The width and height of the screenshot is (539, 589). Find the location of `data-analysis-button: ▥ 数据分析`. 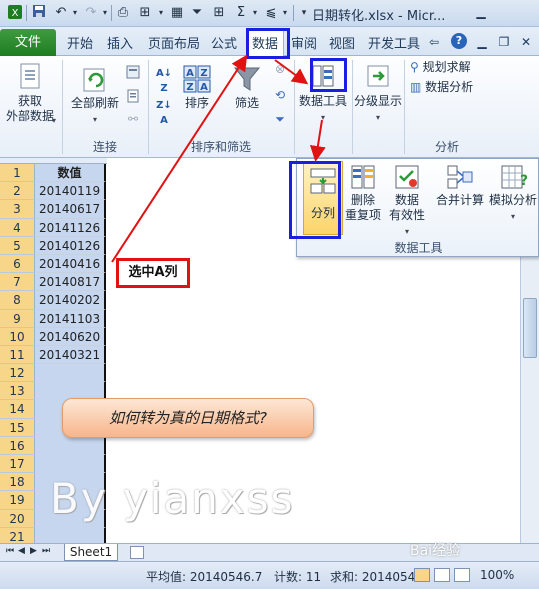

data-analysis-button: ▥ 数据分析 is located at coordinates (452, 87).